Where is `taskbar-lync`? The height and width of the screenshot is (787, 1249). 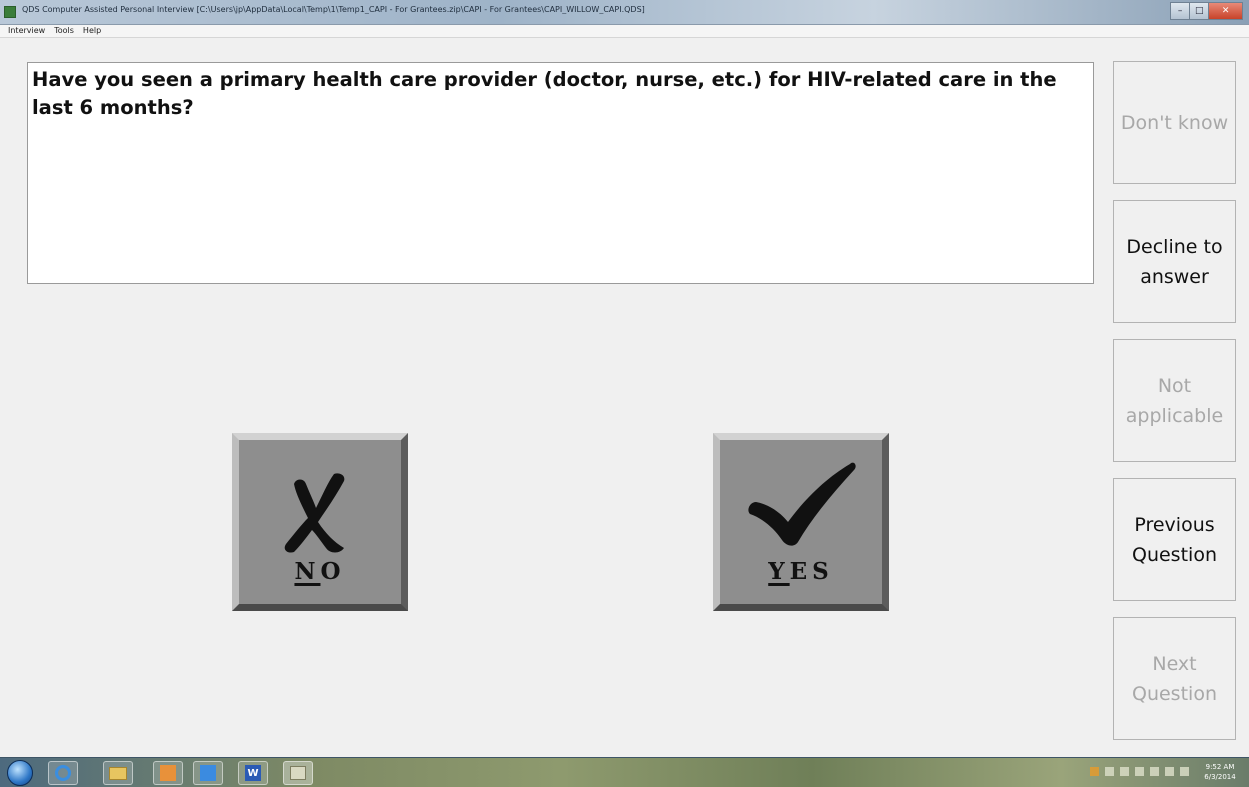 taskbar-lync is located at coordinates (208, 773).